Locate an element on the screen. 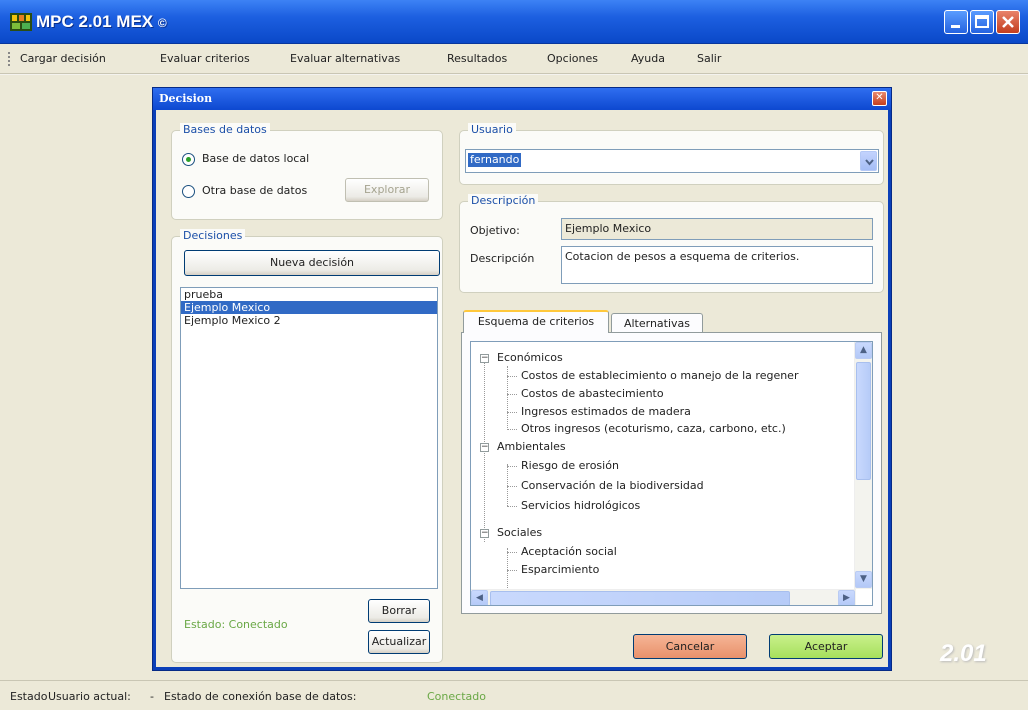 The height and width of the screenshot is (710, 1028). app-title: MPC 2.01 MEX © is located at coordinates (101, 21).